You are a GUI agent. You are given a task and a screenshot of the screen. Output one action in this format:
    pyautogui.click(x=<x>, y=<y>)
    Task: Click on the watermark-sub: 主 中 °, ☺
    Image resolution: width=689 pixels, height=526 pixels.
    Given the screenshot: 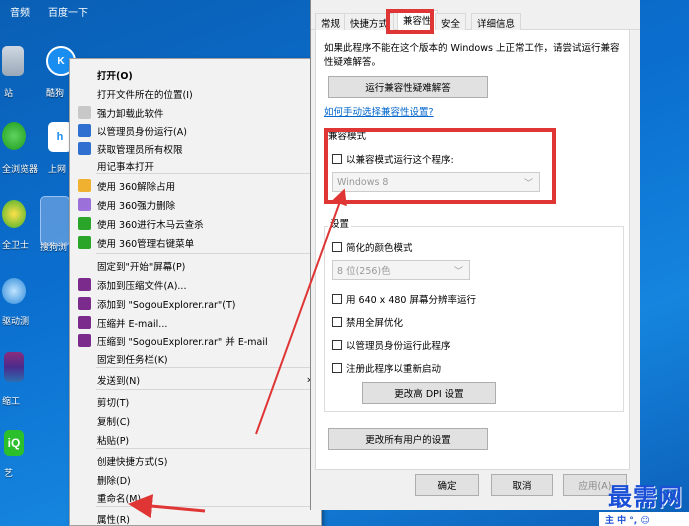 What is the action you would take?
    pyautogui.click(x=644, y=519)
    